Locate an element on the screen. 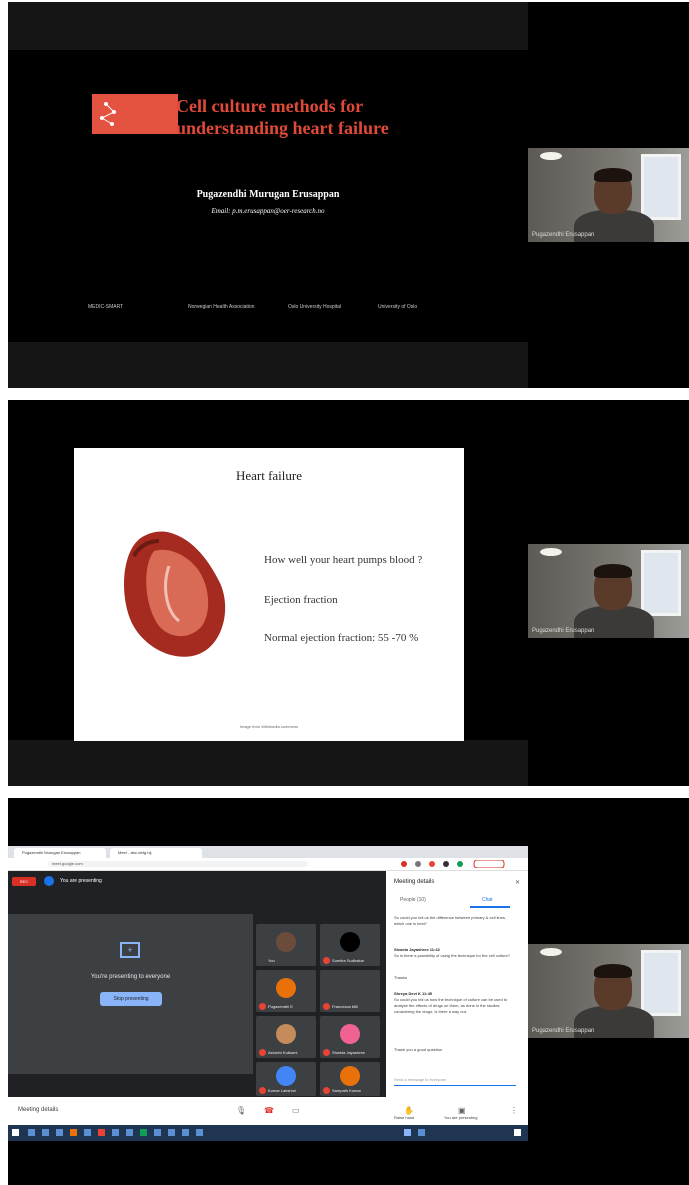 This screenshot has height=1185, width=689. logo-health-association: Norwegian Health Association is located at coordinates (221, 307).